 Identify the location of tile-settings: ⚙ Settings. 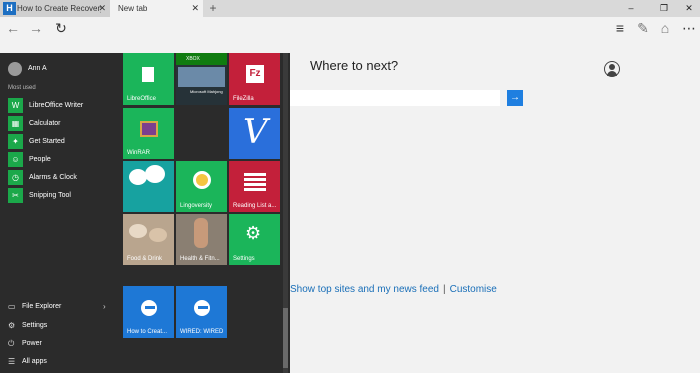
(254, 239).